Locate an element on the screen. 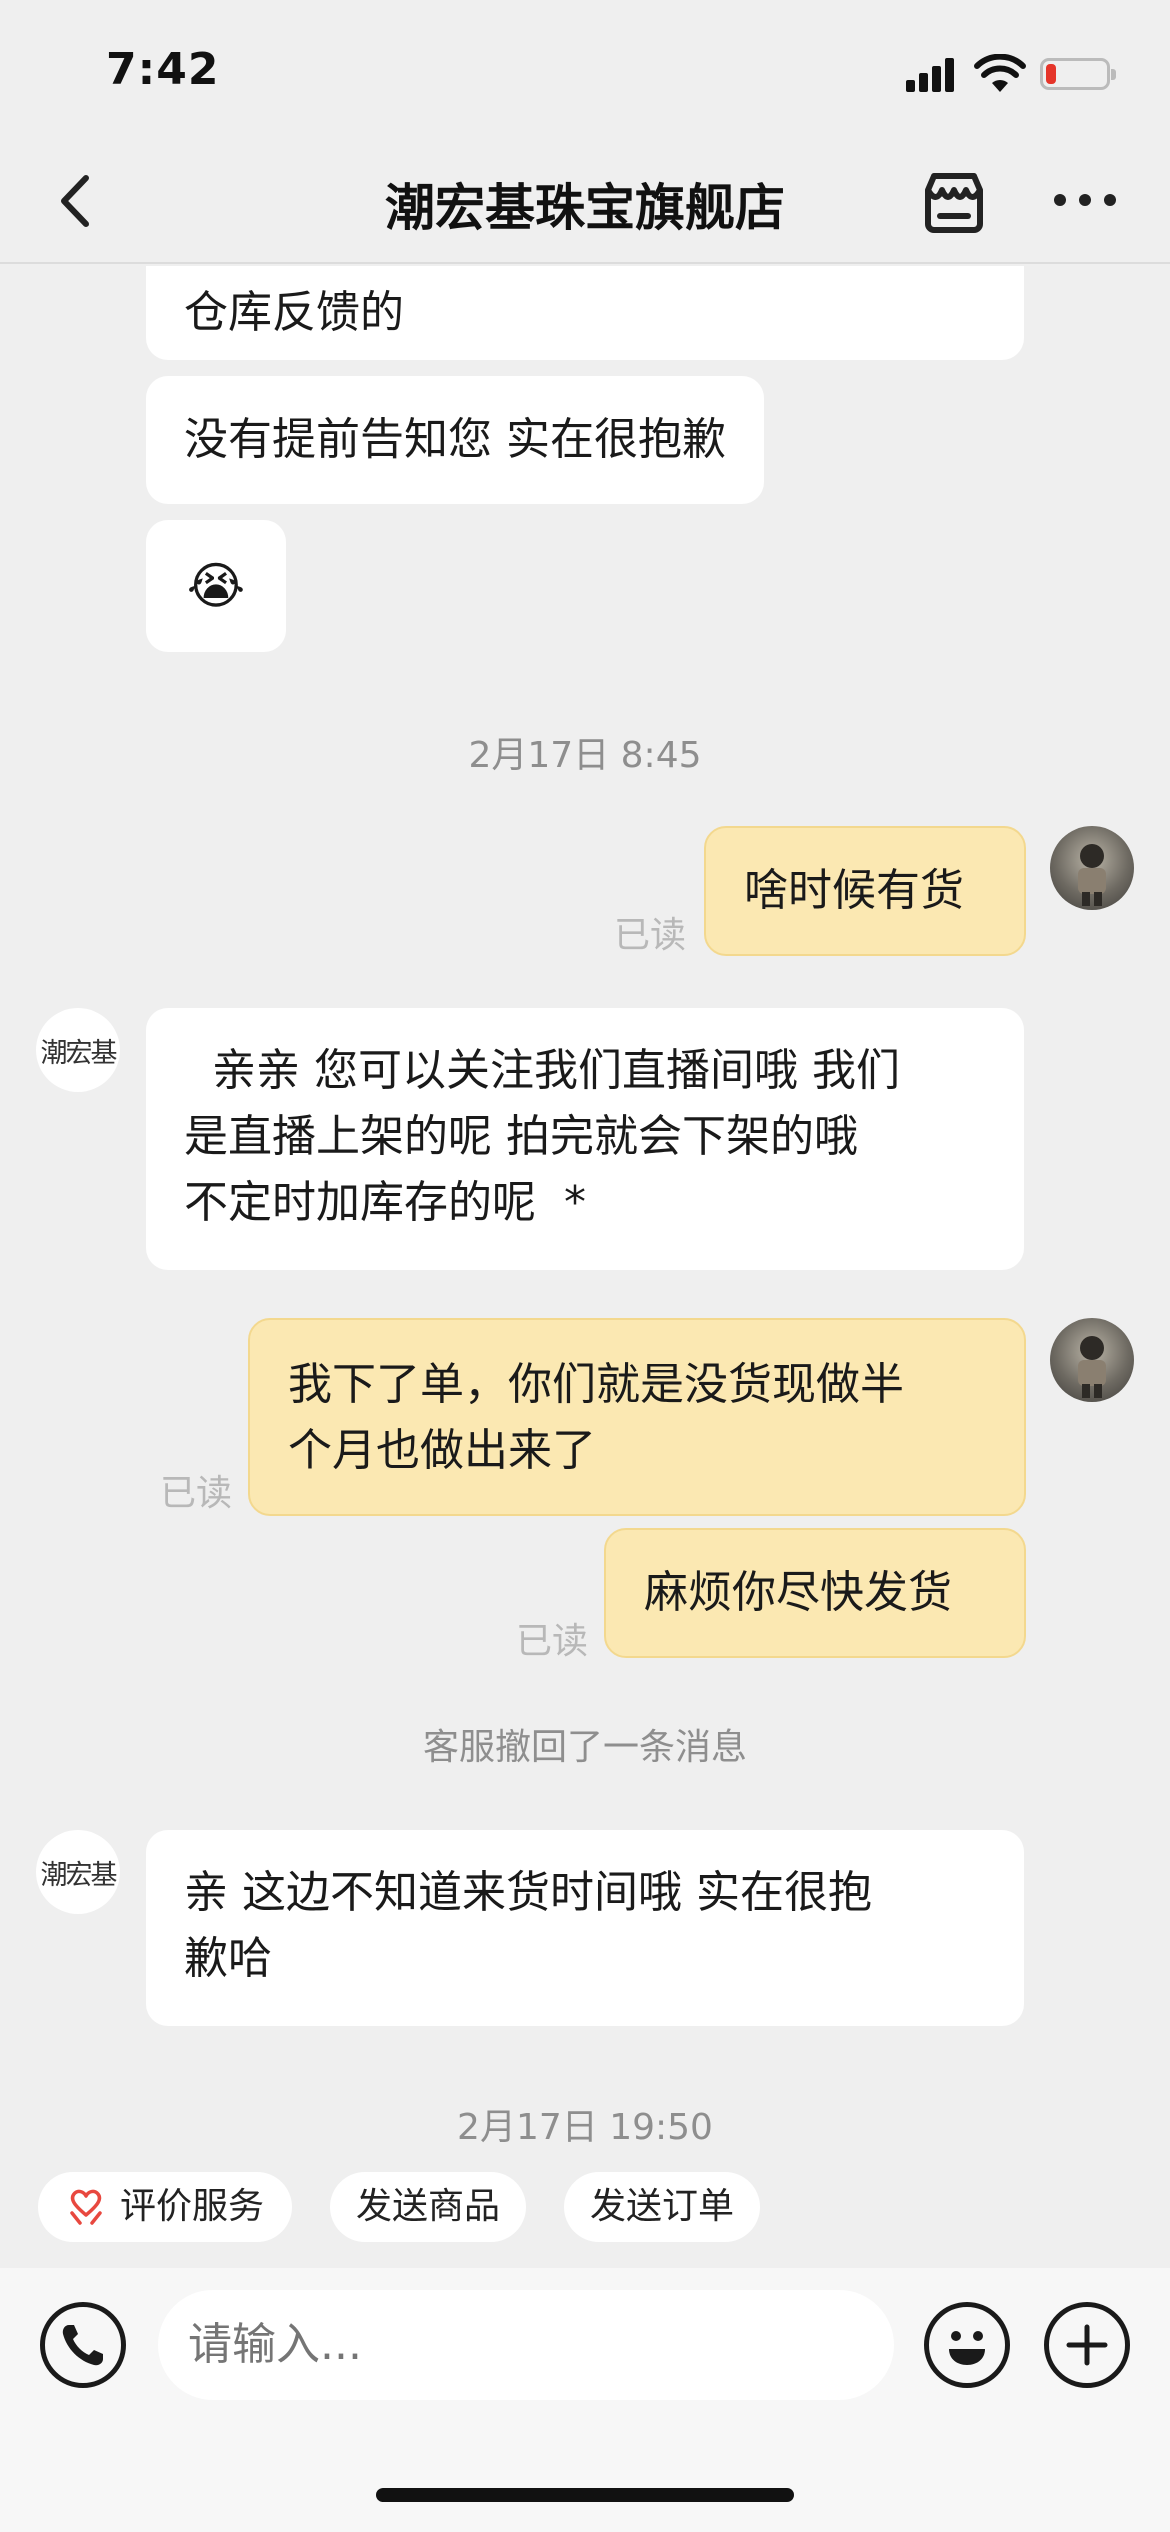 Image resolution: width=1170 pixels, height=2532 pixels. message-text: 仓库反馈的 is located at coordinates (294, 312).